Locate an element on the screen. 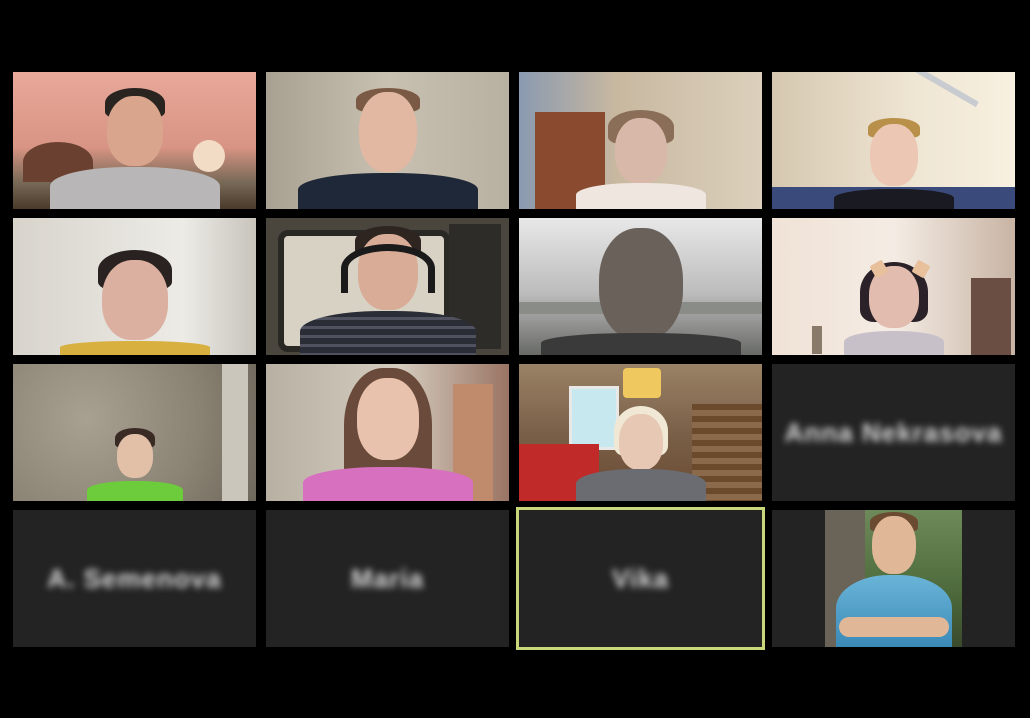  participant-name: Maria is located at coordinates (387, 578).